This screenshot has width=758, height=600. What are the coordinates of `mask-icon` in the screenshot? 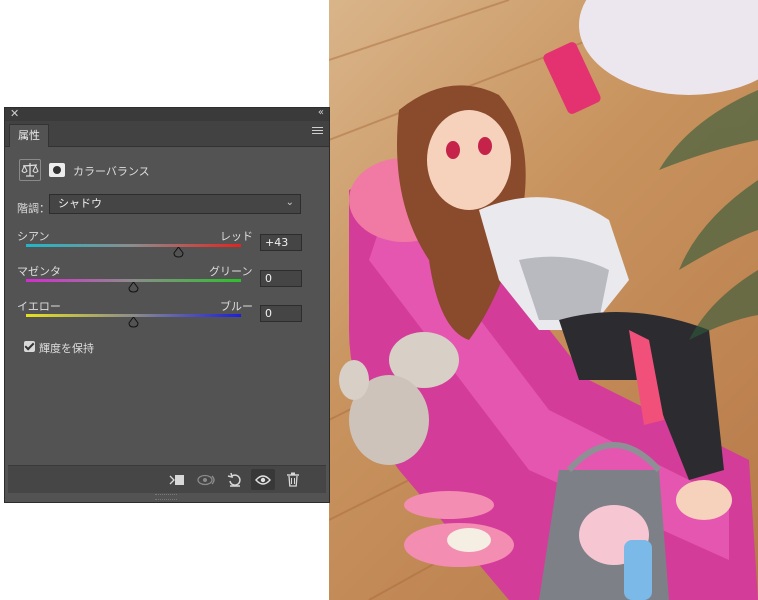 It's located at (57, 170).